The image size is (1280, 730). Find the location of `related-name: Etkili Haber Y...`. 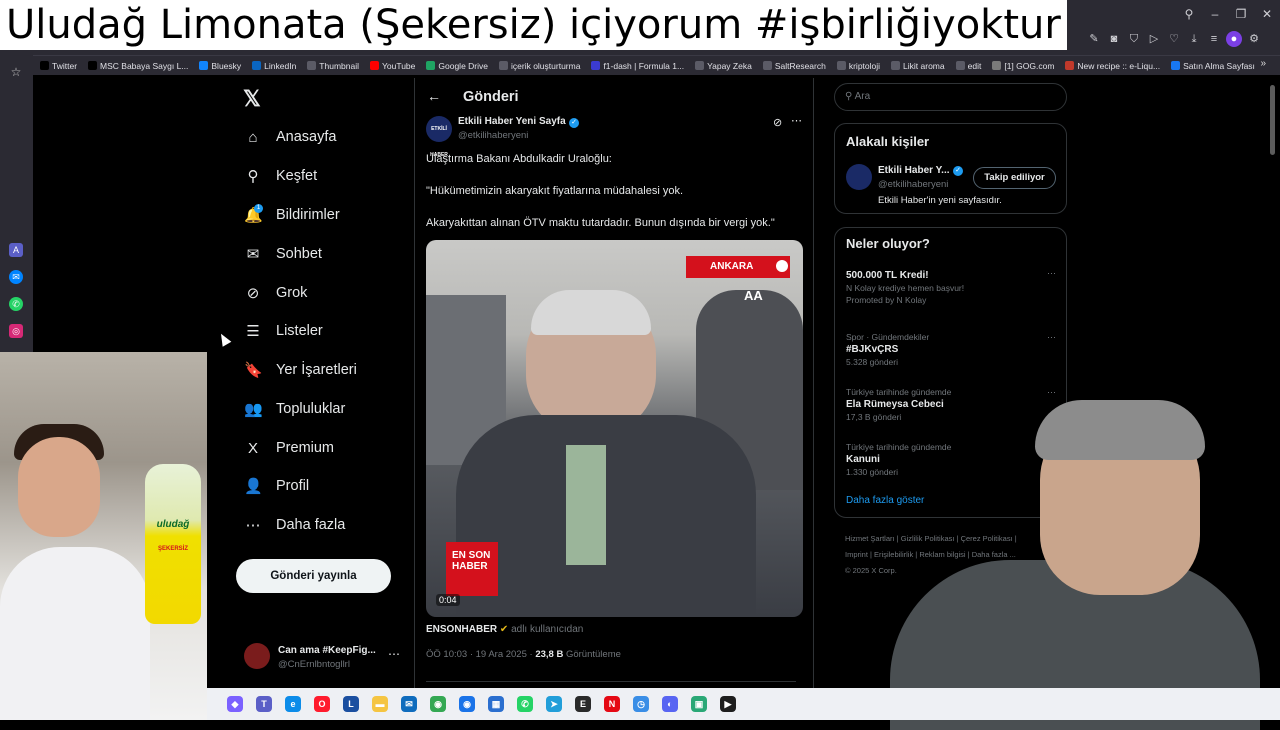

related-name: Etkili Haber Y... is located at coordinates (914, 170).